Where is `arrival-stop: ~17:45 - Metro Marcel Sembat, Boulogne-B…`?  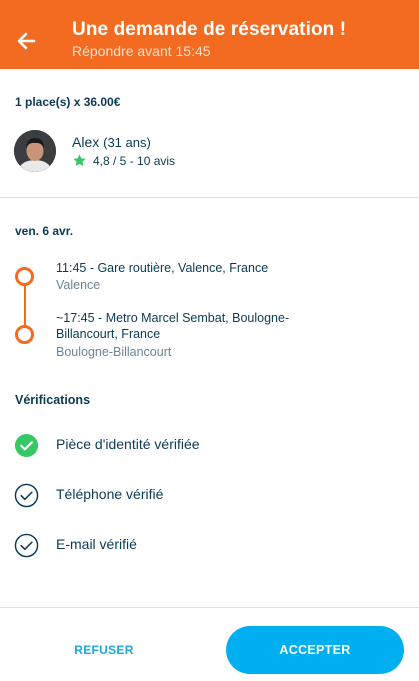
arrival-stop: ~17:45 - Metro Marcel Sembat, Boulogne-B… is located at coordinates (173, 326).